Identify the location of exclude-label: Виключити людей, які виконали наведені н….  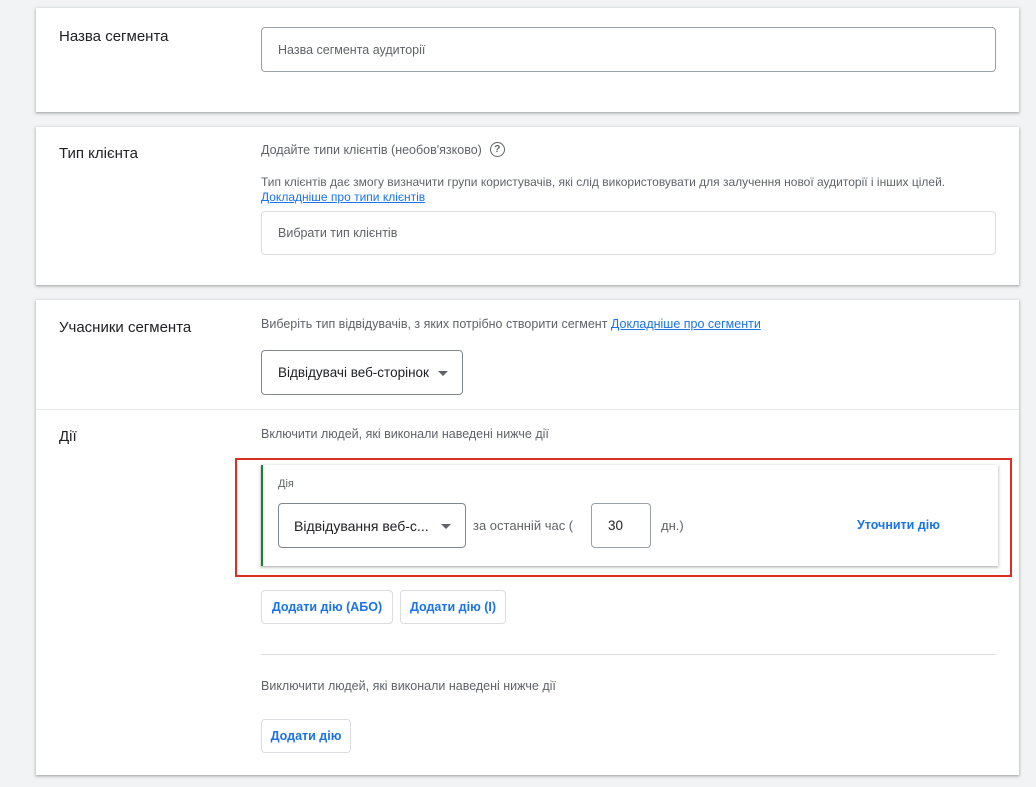
(408, 686).